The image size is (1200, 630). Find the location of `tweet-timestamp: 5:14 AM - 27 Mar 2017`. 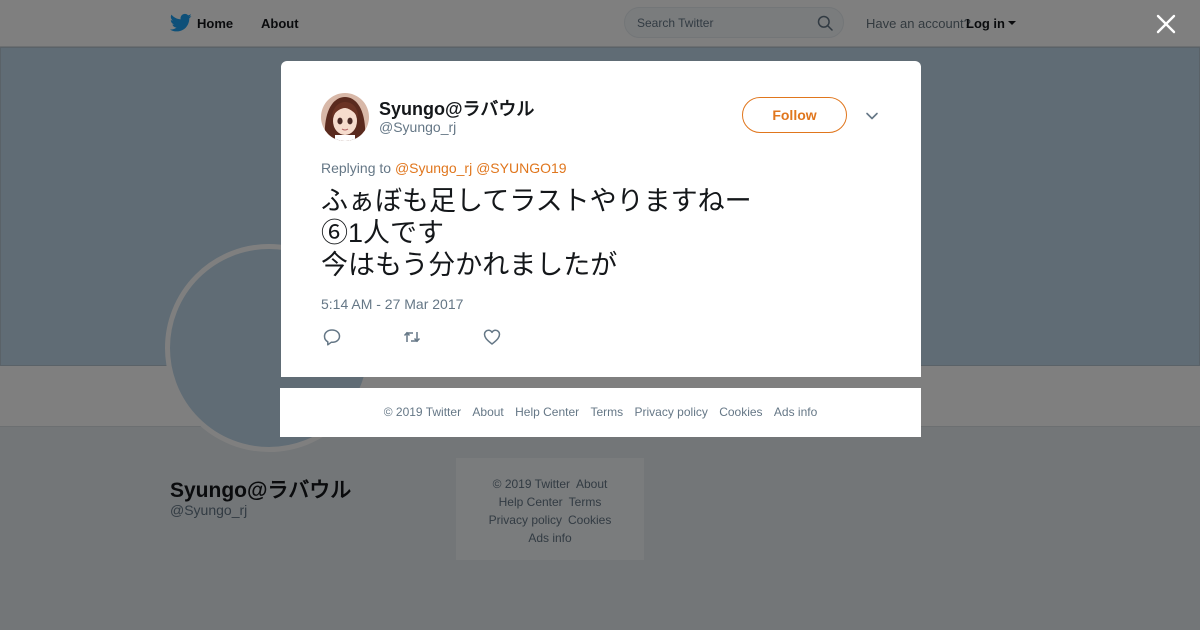

tweet-timestamp: 5:14 AM - 27 Mar 2017 is located at coordinates (392, 304).